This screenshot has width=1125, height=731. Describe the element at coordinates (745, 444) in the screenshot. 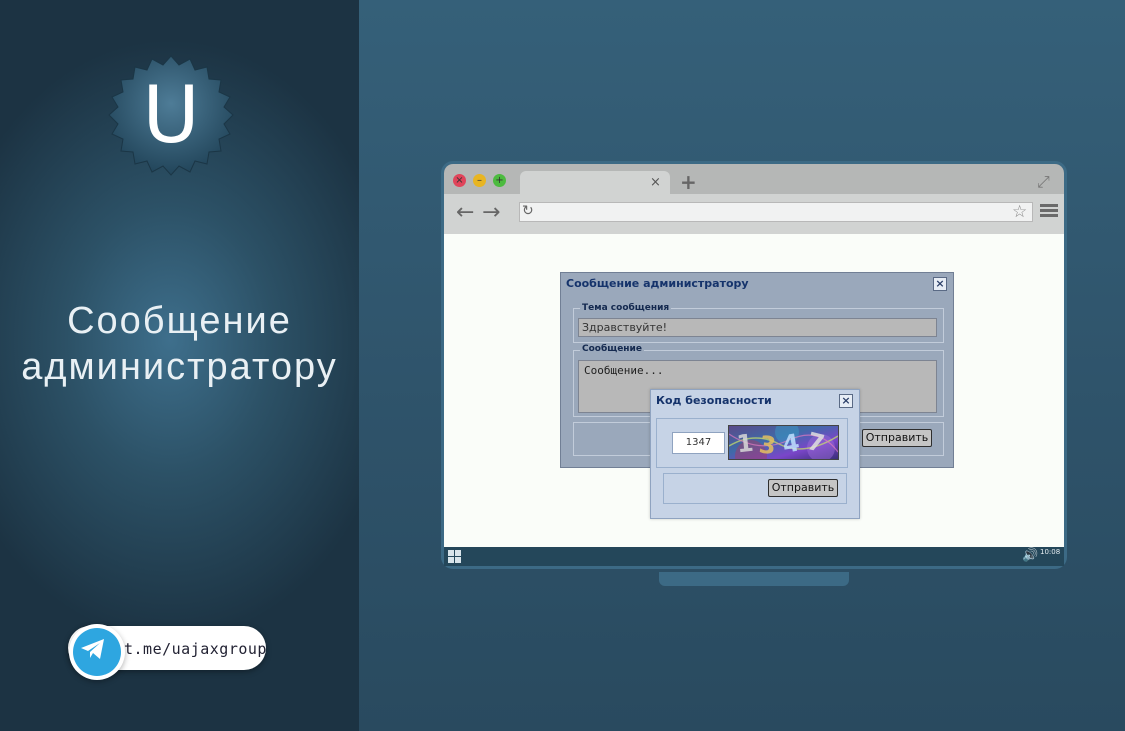

I see `svg-text: 1` at that location.